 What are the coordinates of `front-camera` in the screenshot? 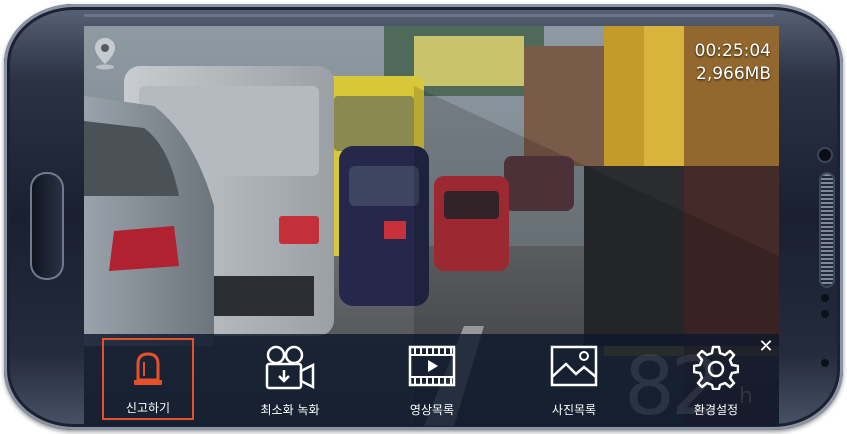 It's located at (825, 155).